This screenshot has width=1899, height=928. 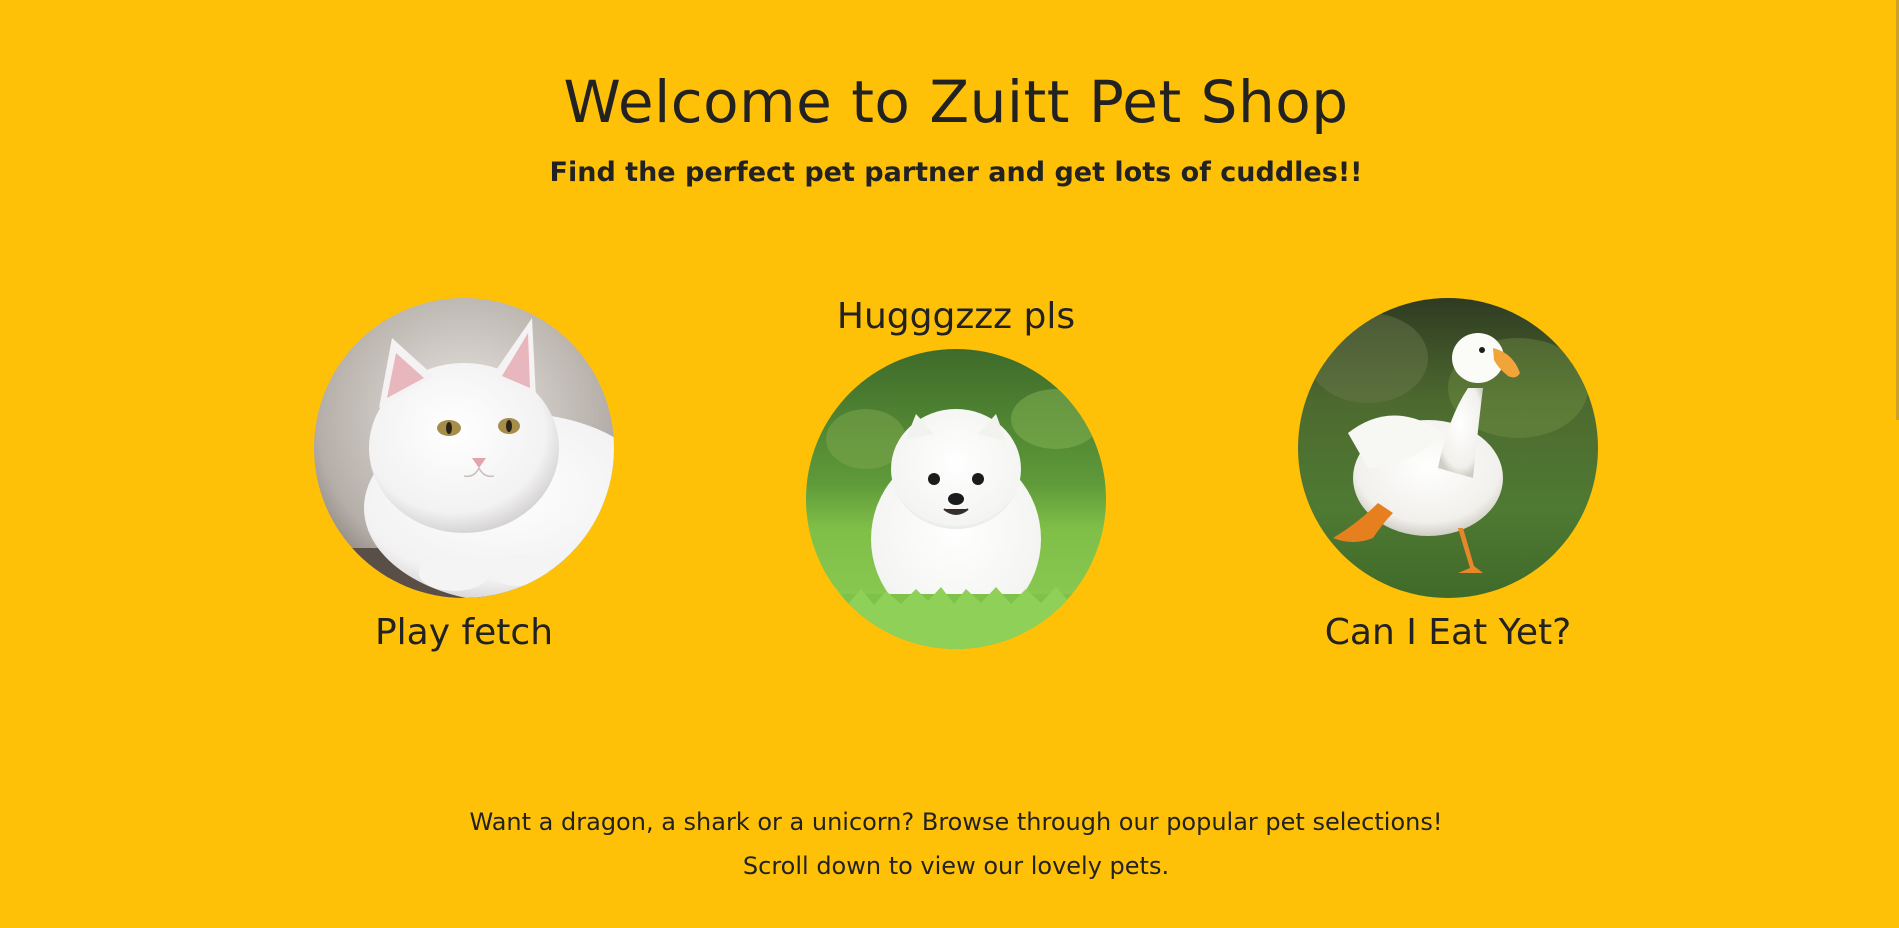 What do you see at coordinates (956, 499) in the screenshot?
I see `dog-image` at bounding box center [956, 499].